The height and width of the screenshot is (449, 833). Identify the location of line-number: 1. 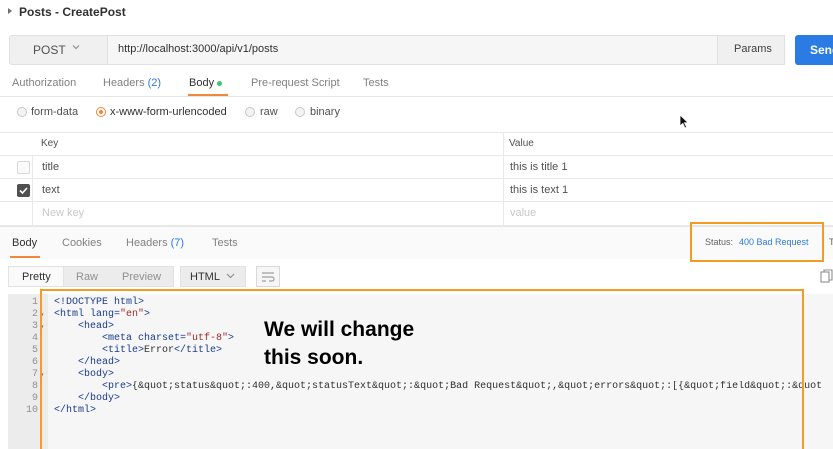
(34, 302).